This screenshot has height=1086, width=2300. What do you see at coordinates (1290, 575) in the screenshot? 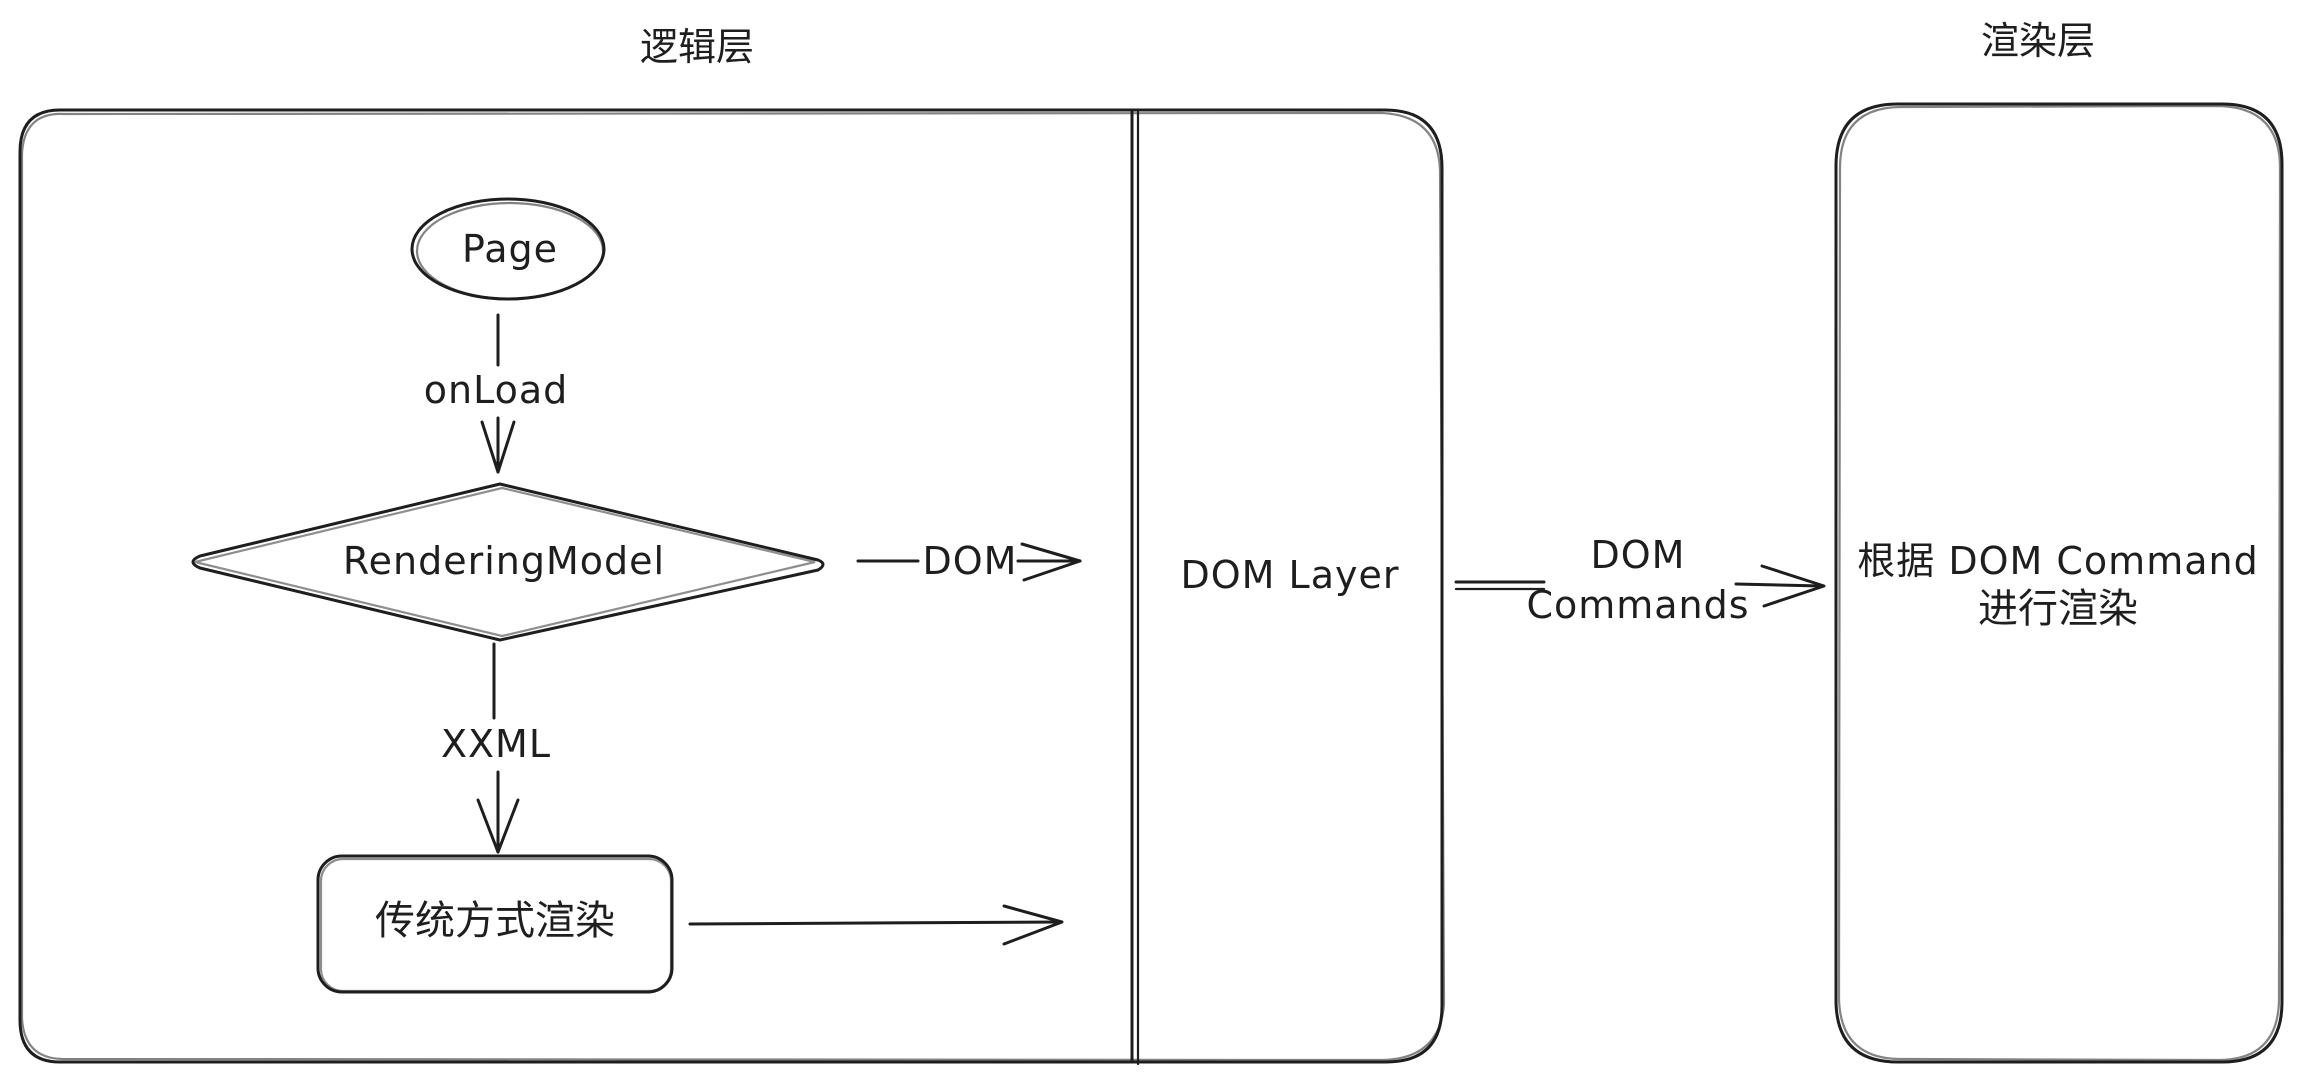
I see `dom-layer-label: DOM Layer` at bounding box center [1290, 575].